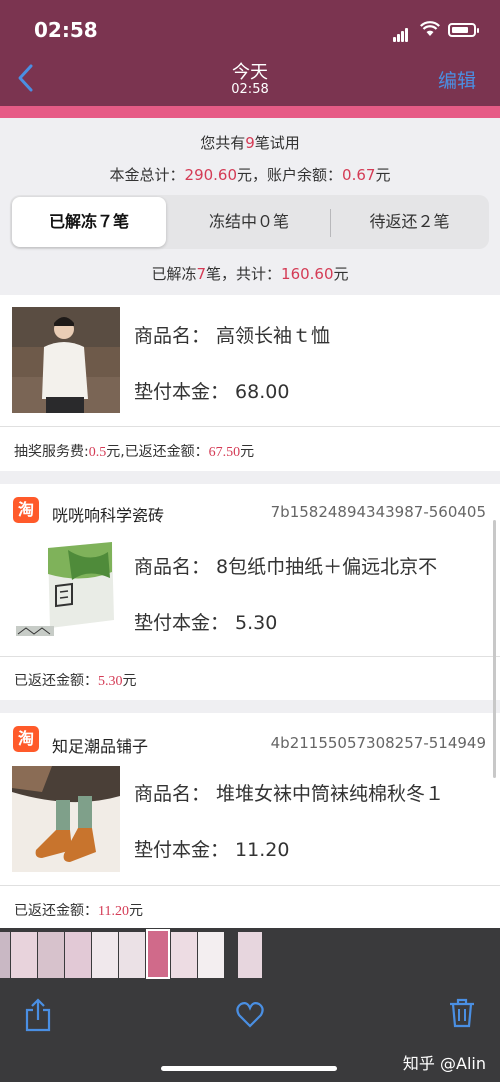 The height and width of the screenshot is (1082, 500). What do you see at coordinates (409, 222) in the screenshot?
I see `tab-pending-return: 待返还２笔` at bounding box center [409, 222].